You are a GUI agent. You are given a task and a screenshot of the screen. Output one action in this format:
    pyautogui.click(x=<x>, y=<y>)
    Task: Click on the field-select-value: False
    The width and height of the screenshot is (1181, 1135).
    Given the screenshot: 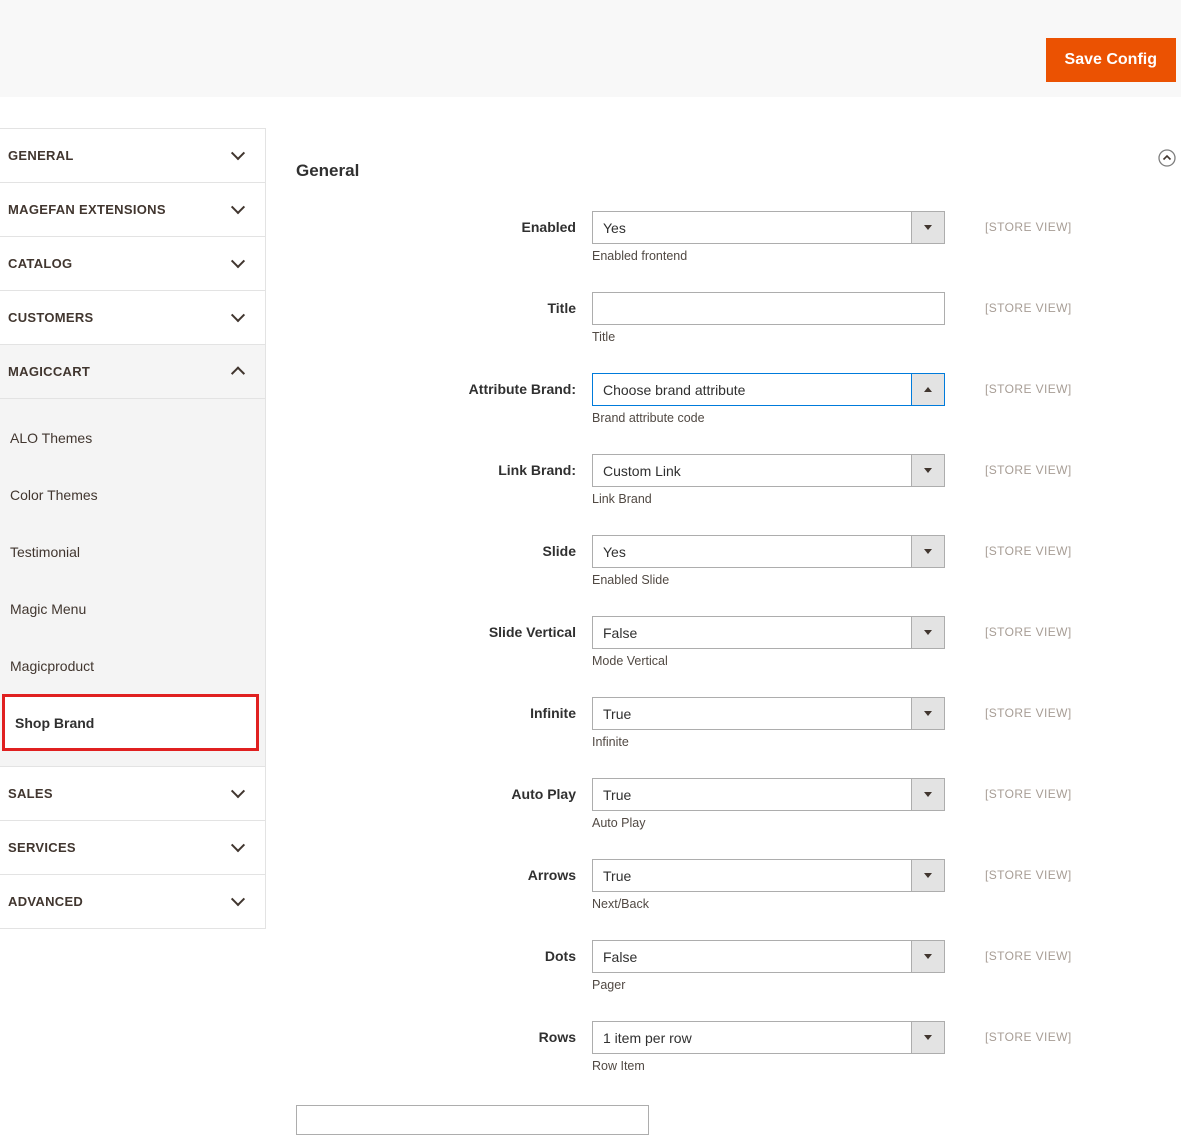 What is the action you would take?
    pyautogui.click(x=620, y=956)
    